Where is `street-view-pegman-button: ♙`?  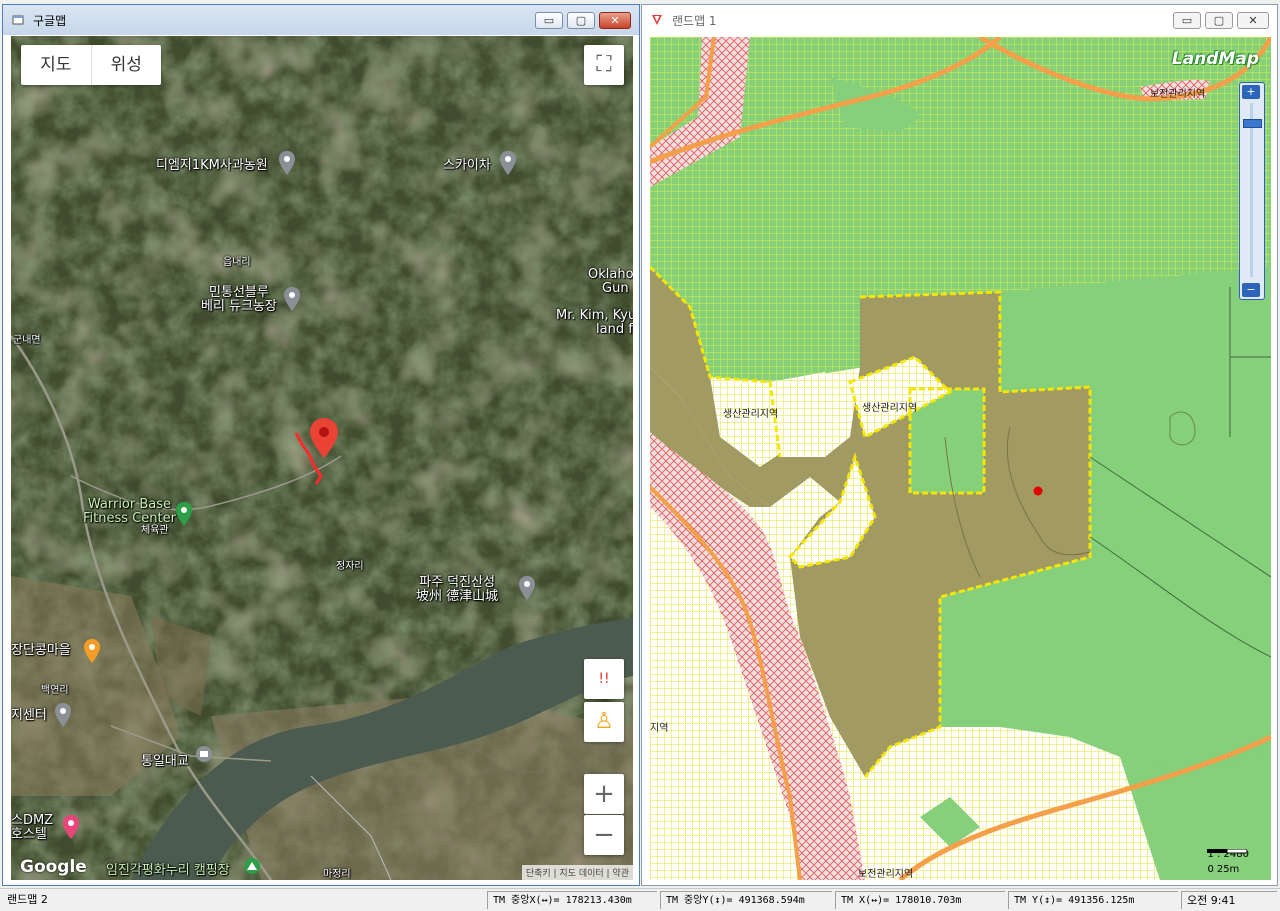 street-view-pegman-button: ♙ is located at coordinates (604, 722).